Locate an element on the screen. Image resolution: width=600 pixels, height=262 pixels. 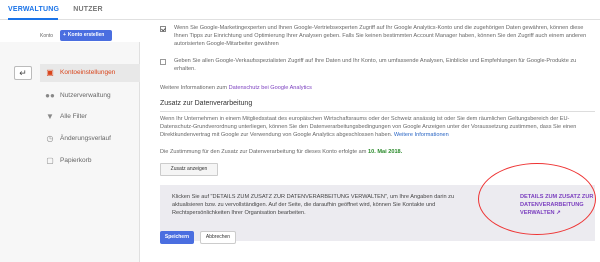
create-account-button: + Konto erstellen is located at coordinates (86, 35).